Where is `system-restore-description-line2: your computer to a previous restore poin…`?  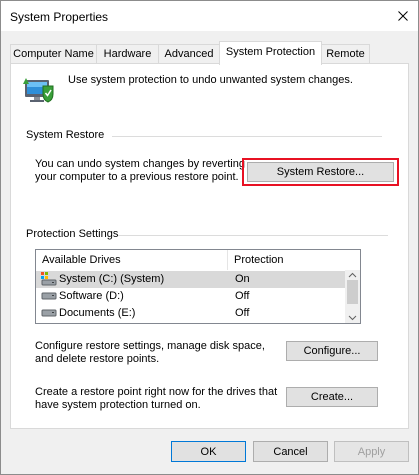 system-restore-description-line2: your computer to a previous restore poin… is located at coordinates (137, 177).